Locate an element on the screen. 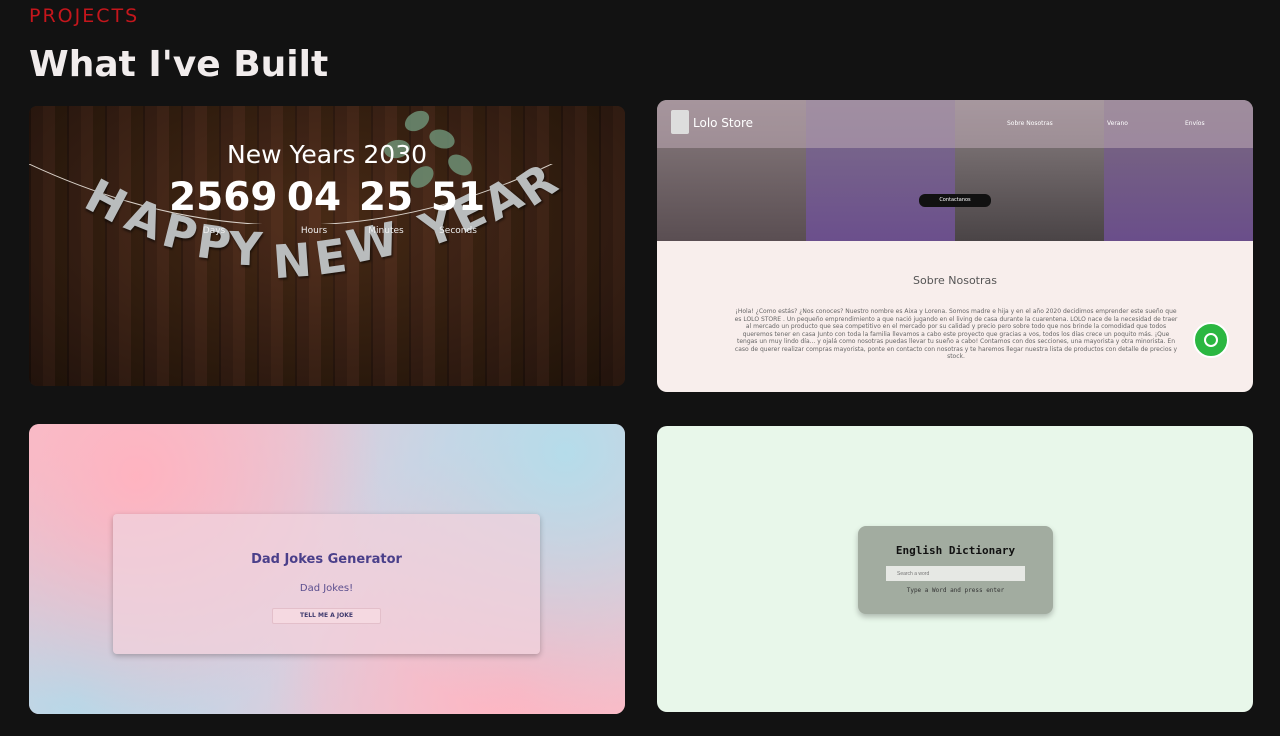  joke-title: Dad Jokes Generator is located at coordinates (326, 559).